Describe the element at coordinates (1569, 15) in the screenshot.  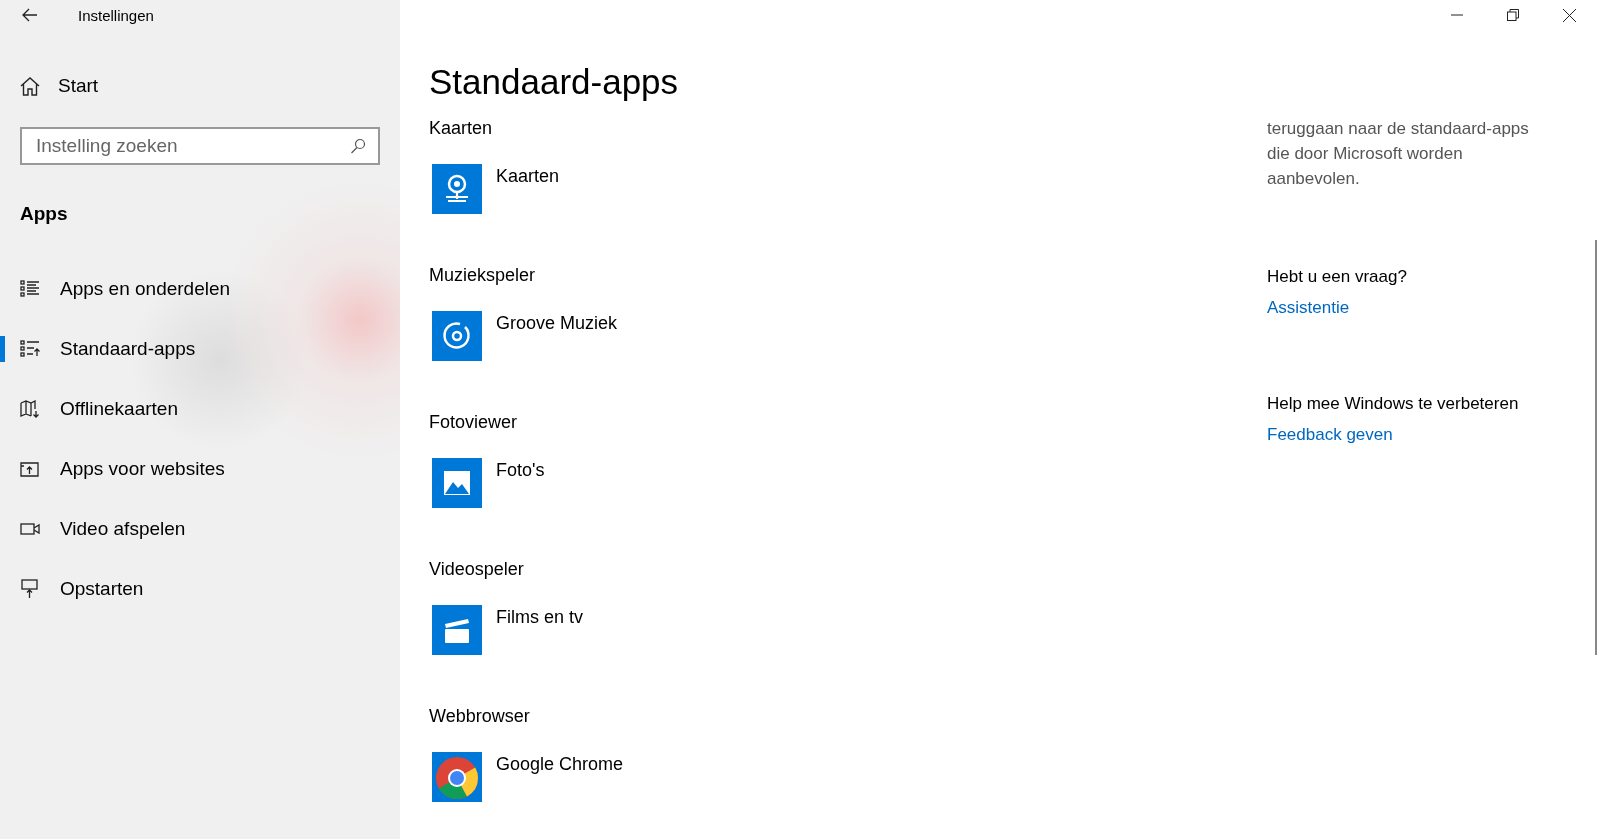
I see `close-icon` at that location.